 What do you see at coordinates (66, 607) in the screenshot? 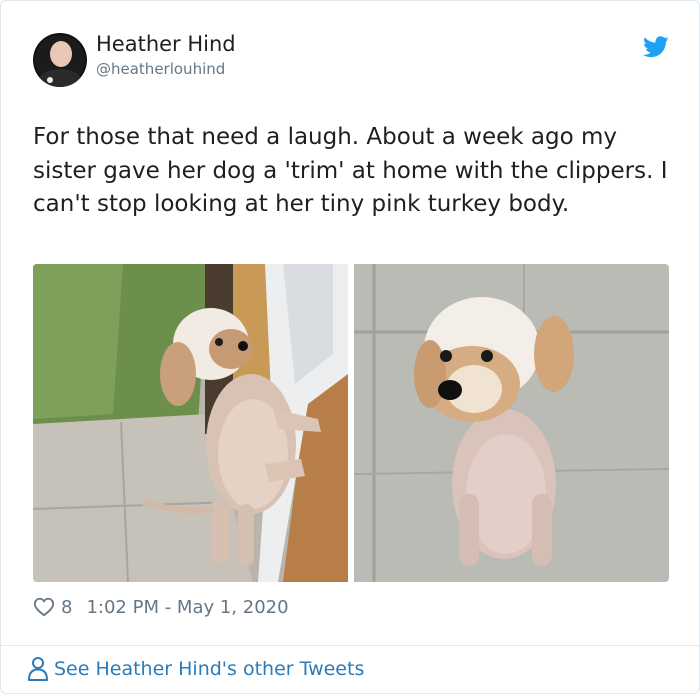
I see `like-count: 8` at bounding box center [66, 607].